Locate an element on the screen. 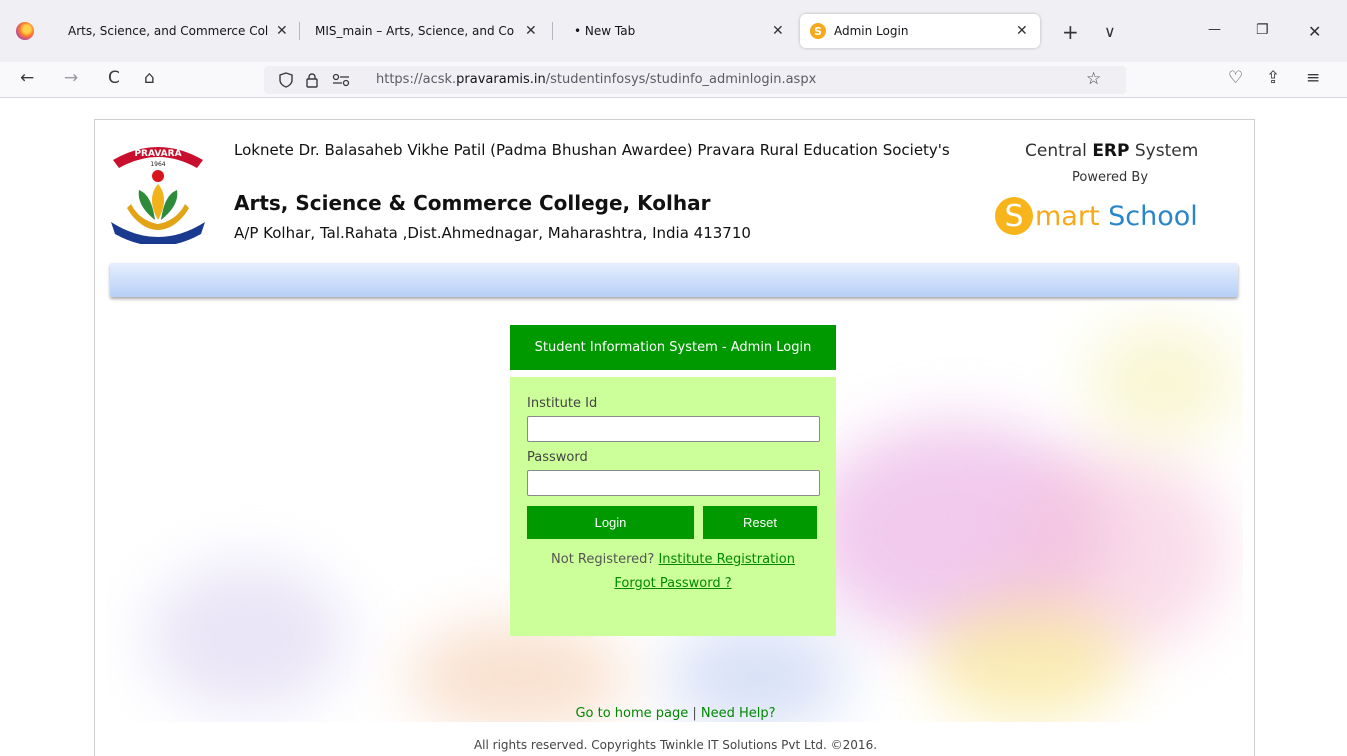  tab-title: MIS_main – Arts, Science, and Co is located at coordinates (415, 31).